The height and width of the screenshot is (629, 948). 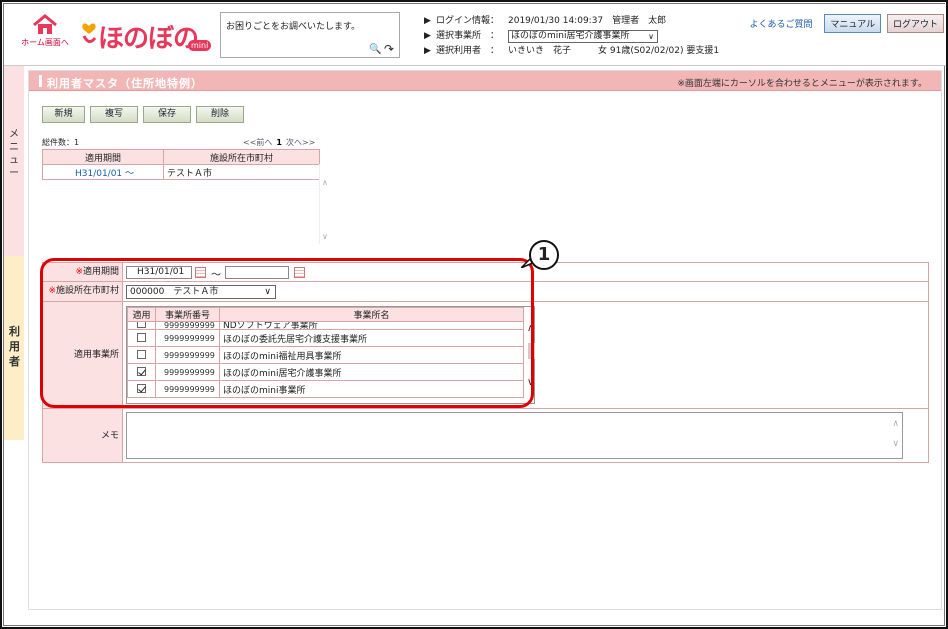 I want to click on period-to-input, so click(x=257, y=272).